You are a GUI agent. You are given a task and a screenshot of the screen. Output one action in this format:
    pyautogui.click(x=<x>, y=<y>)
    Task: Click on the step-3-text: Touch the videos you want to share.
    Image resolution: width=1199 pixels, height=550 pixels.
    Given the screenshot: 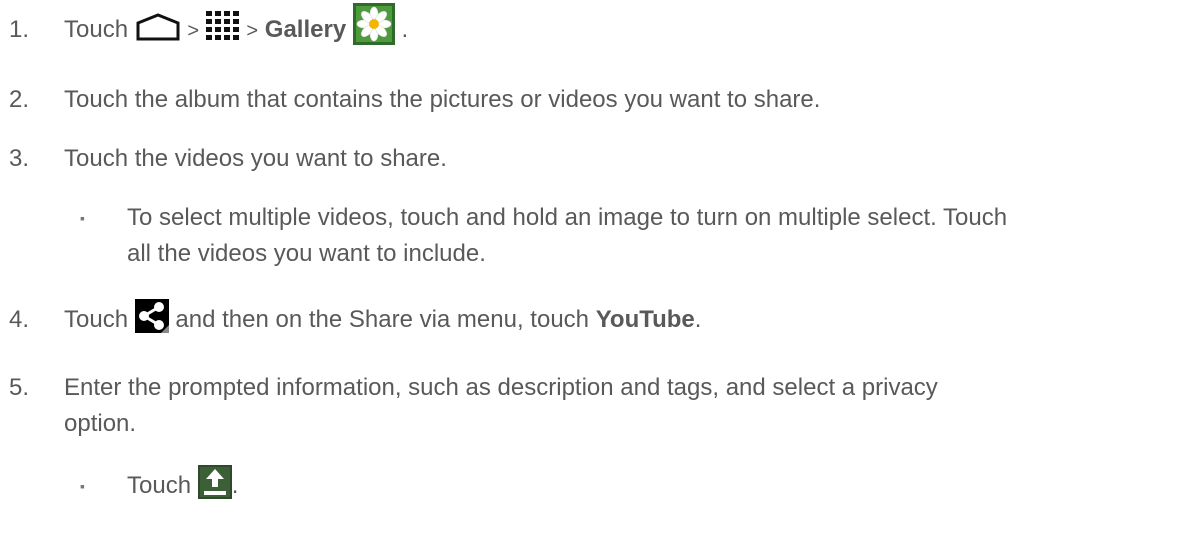 What is the action you would take?
    pyautogui.click(x=255, y=158)
    